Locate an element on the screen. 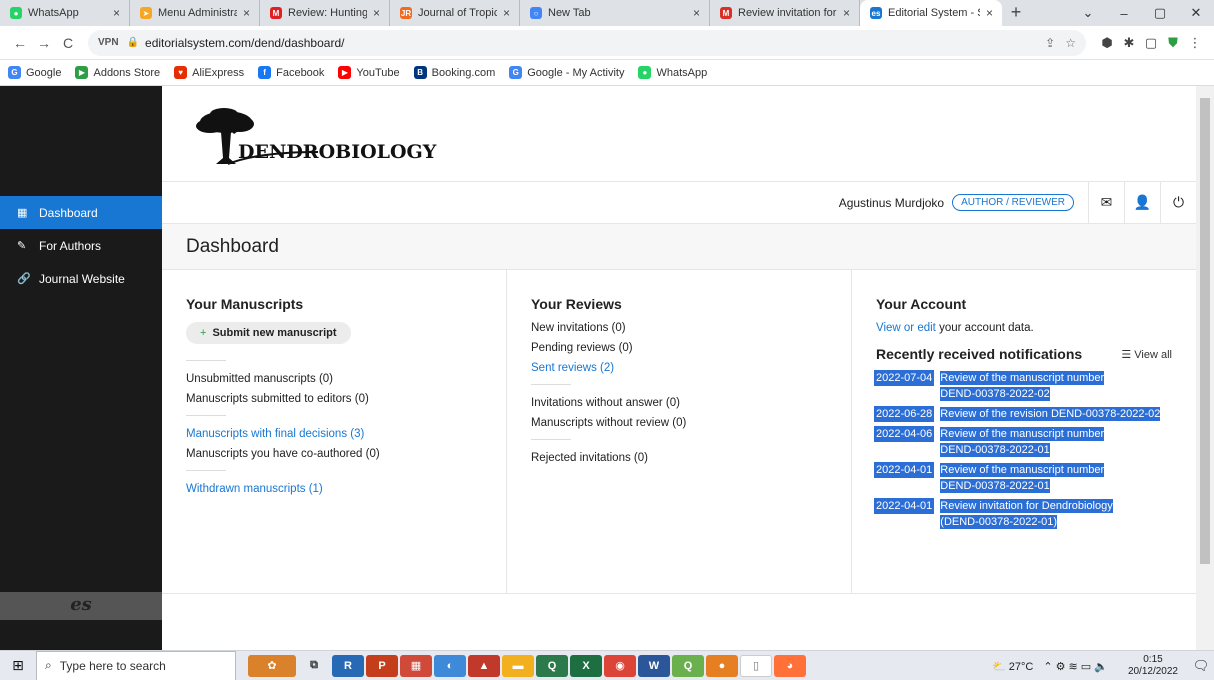  tab-4: ○ New Tab × is located at coordinates (615, 13).